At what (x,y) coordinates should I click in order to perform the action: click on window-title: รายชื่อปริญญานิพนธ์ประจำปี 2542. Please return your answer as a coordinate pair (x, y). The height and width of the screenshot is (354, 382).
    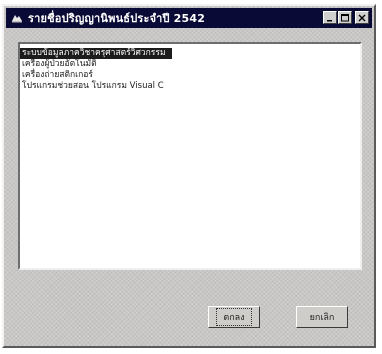
    Looking at the image, I should click on (117, 18).